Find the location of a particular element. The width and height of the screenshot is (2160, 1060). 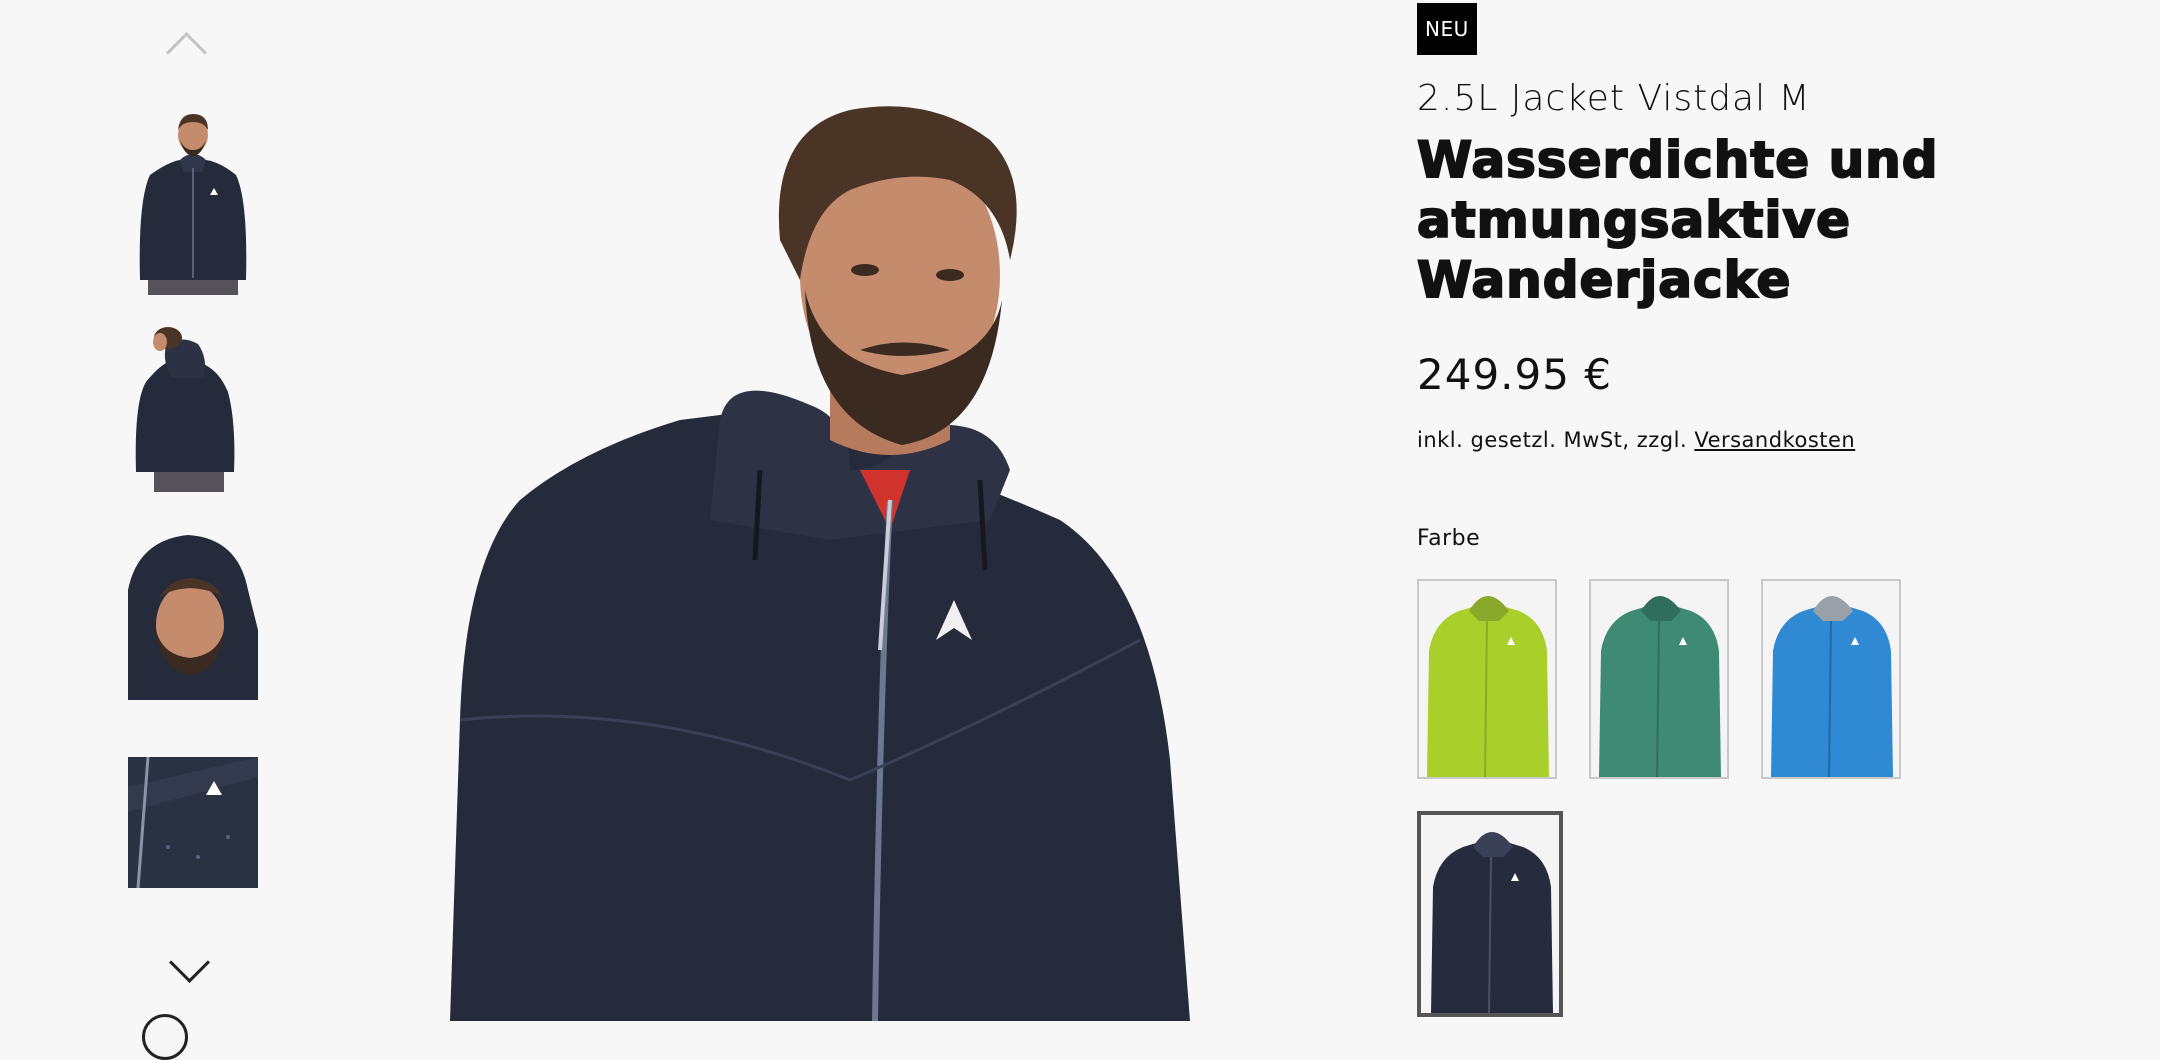

product-model-name: 2.5L Jacket Vistdal M is located at coordinates (1614, 98).